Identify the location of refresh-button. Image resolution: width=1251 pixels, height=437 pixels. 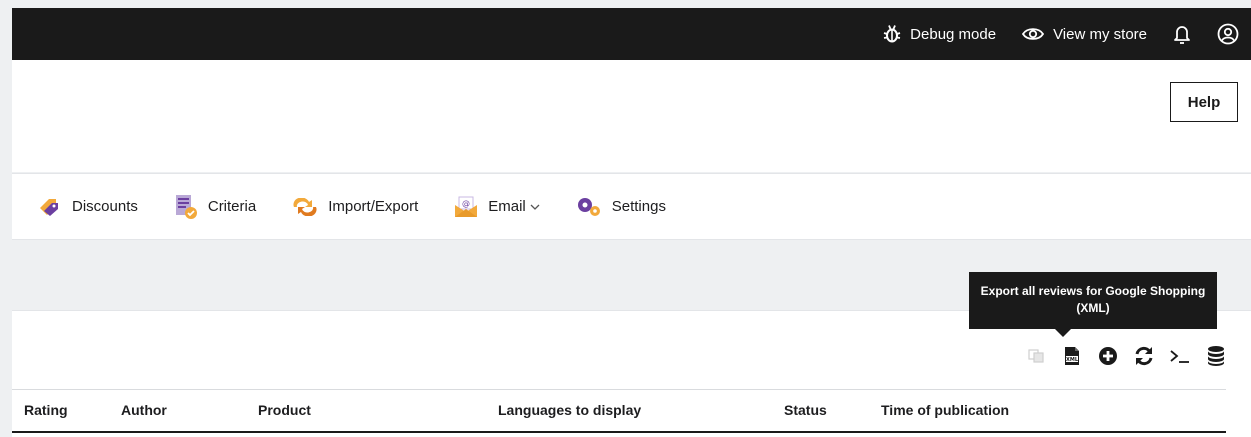
(1144, 356).